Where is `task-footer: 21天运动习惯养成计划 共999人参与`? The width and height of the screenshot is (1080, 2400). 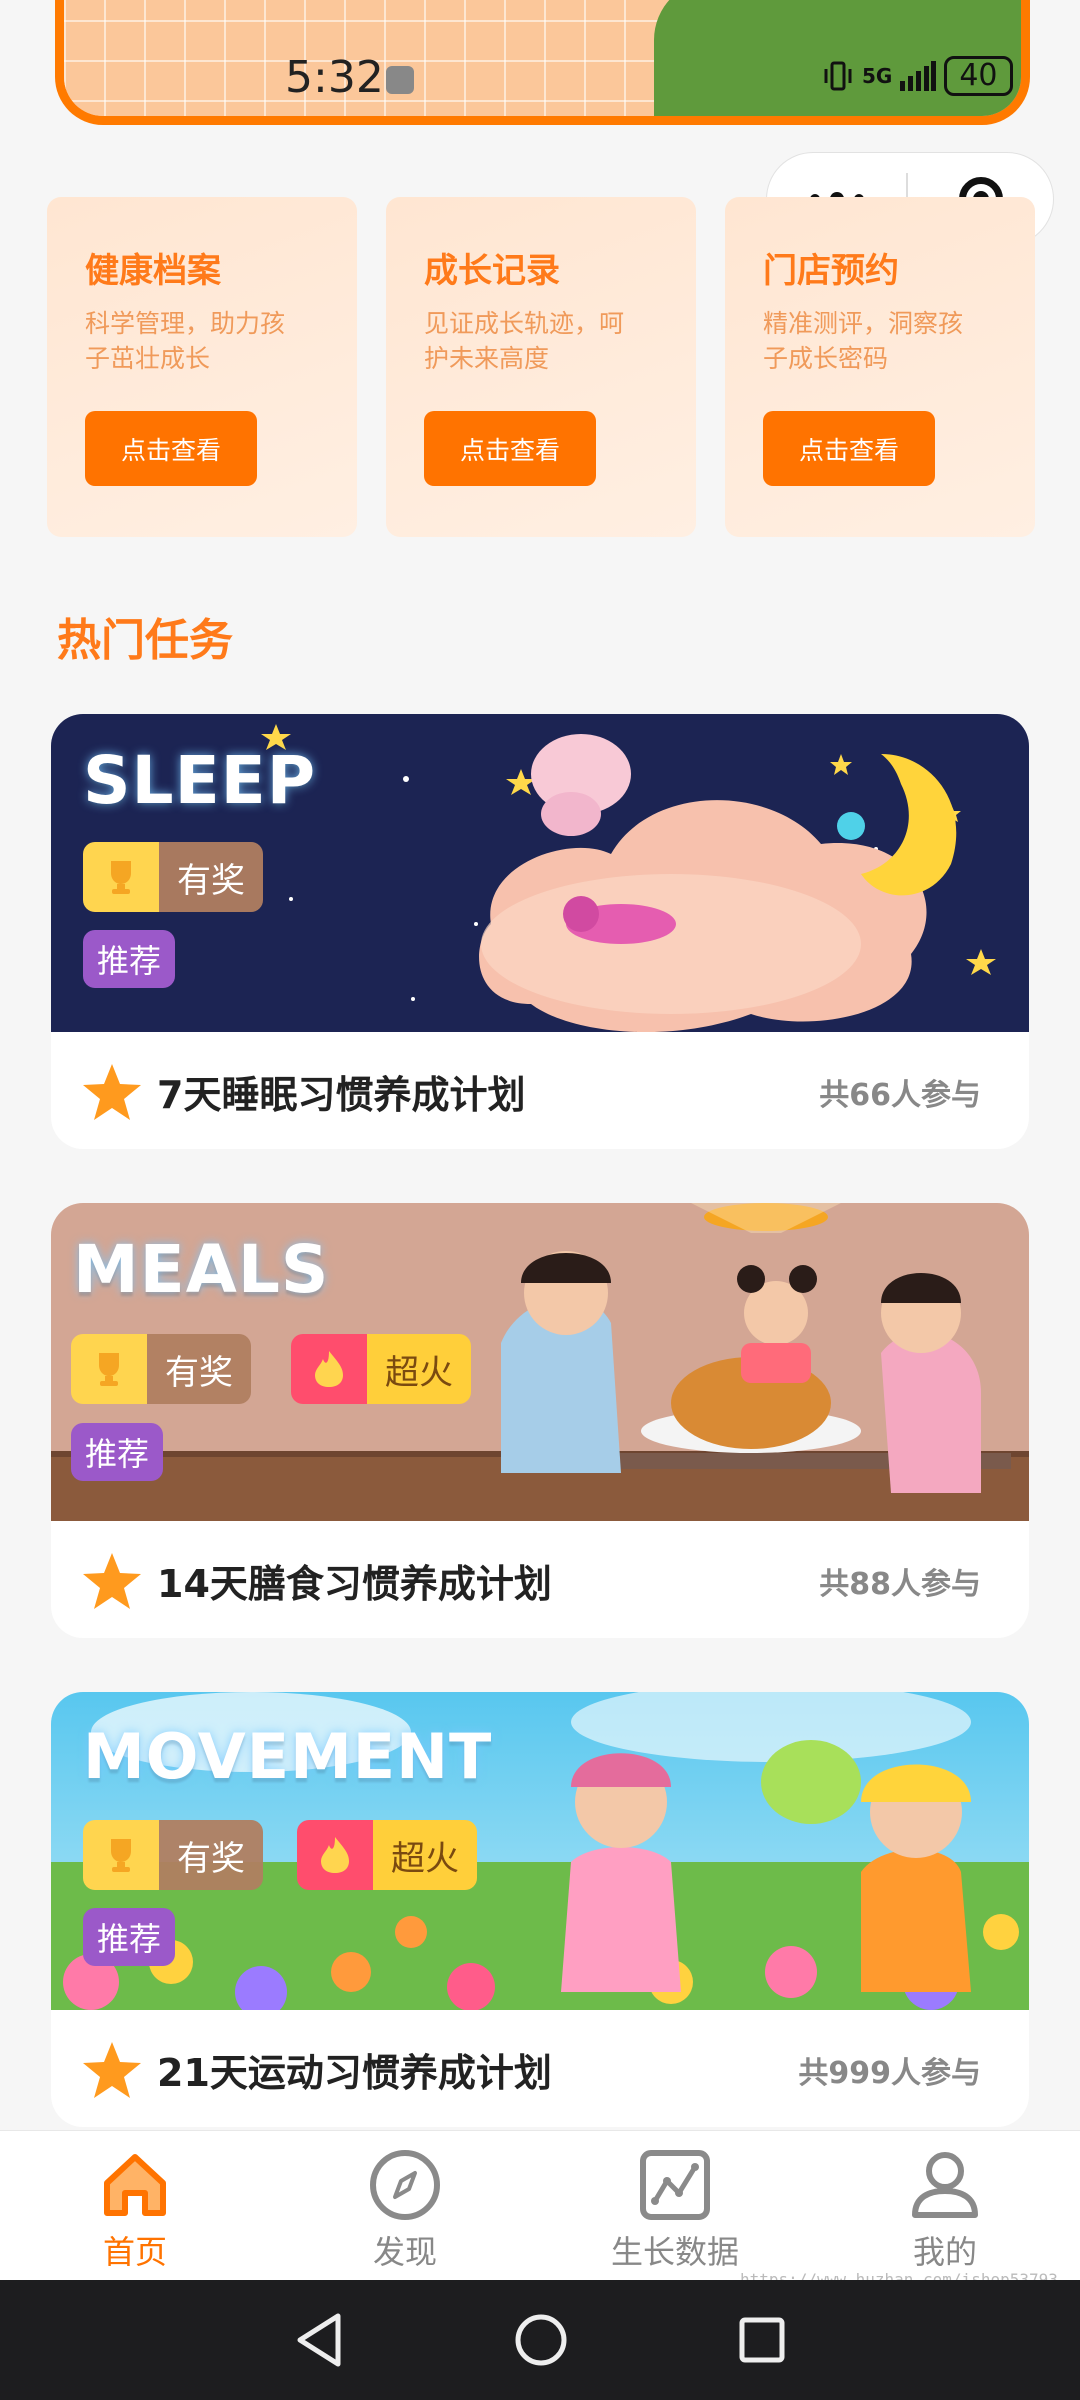
task-footer: 21天运动习惯养成计划 共999人参与 is located at coordinates (540, 2068).